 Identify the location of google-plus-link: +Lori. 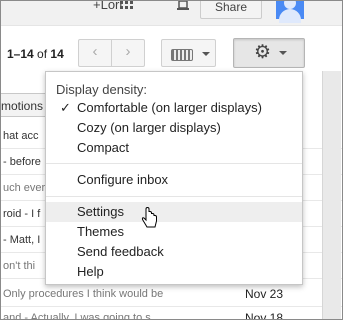
(107, 6).